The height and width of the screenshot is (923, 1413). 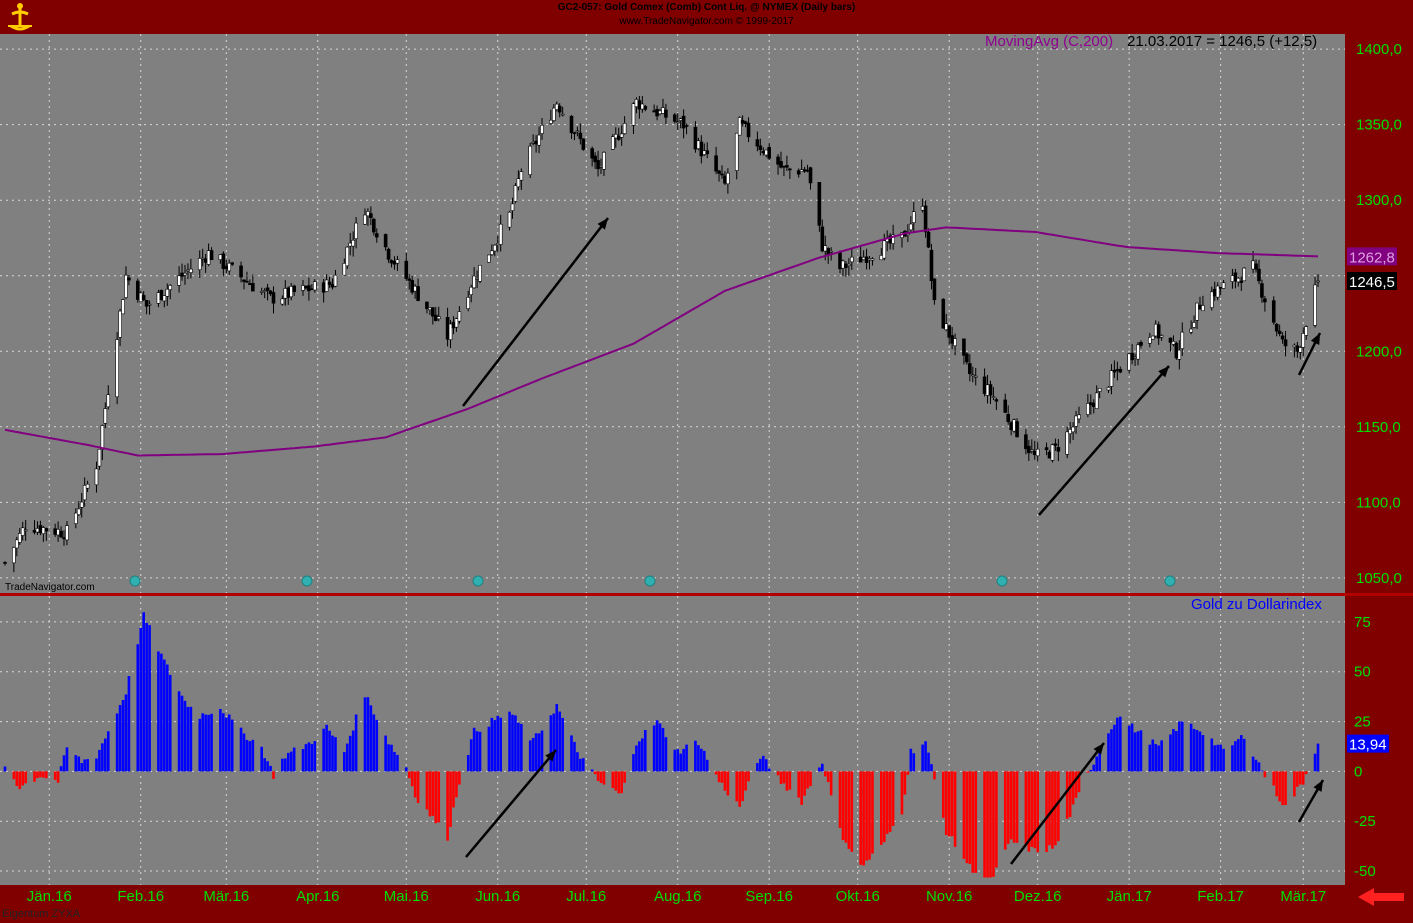 I want to click on price-tick-label: 1300,0, so click(x=1379, y=200).